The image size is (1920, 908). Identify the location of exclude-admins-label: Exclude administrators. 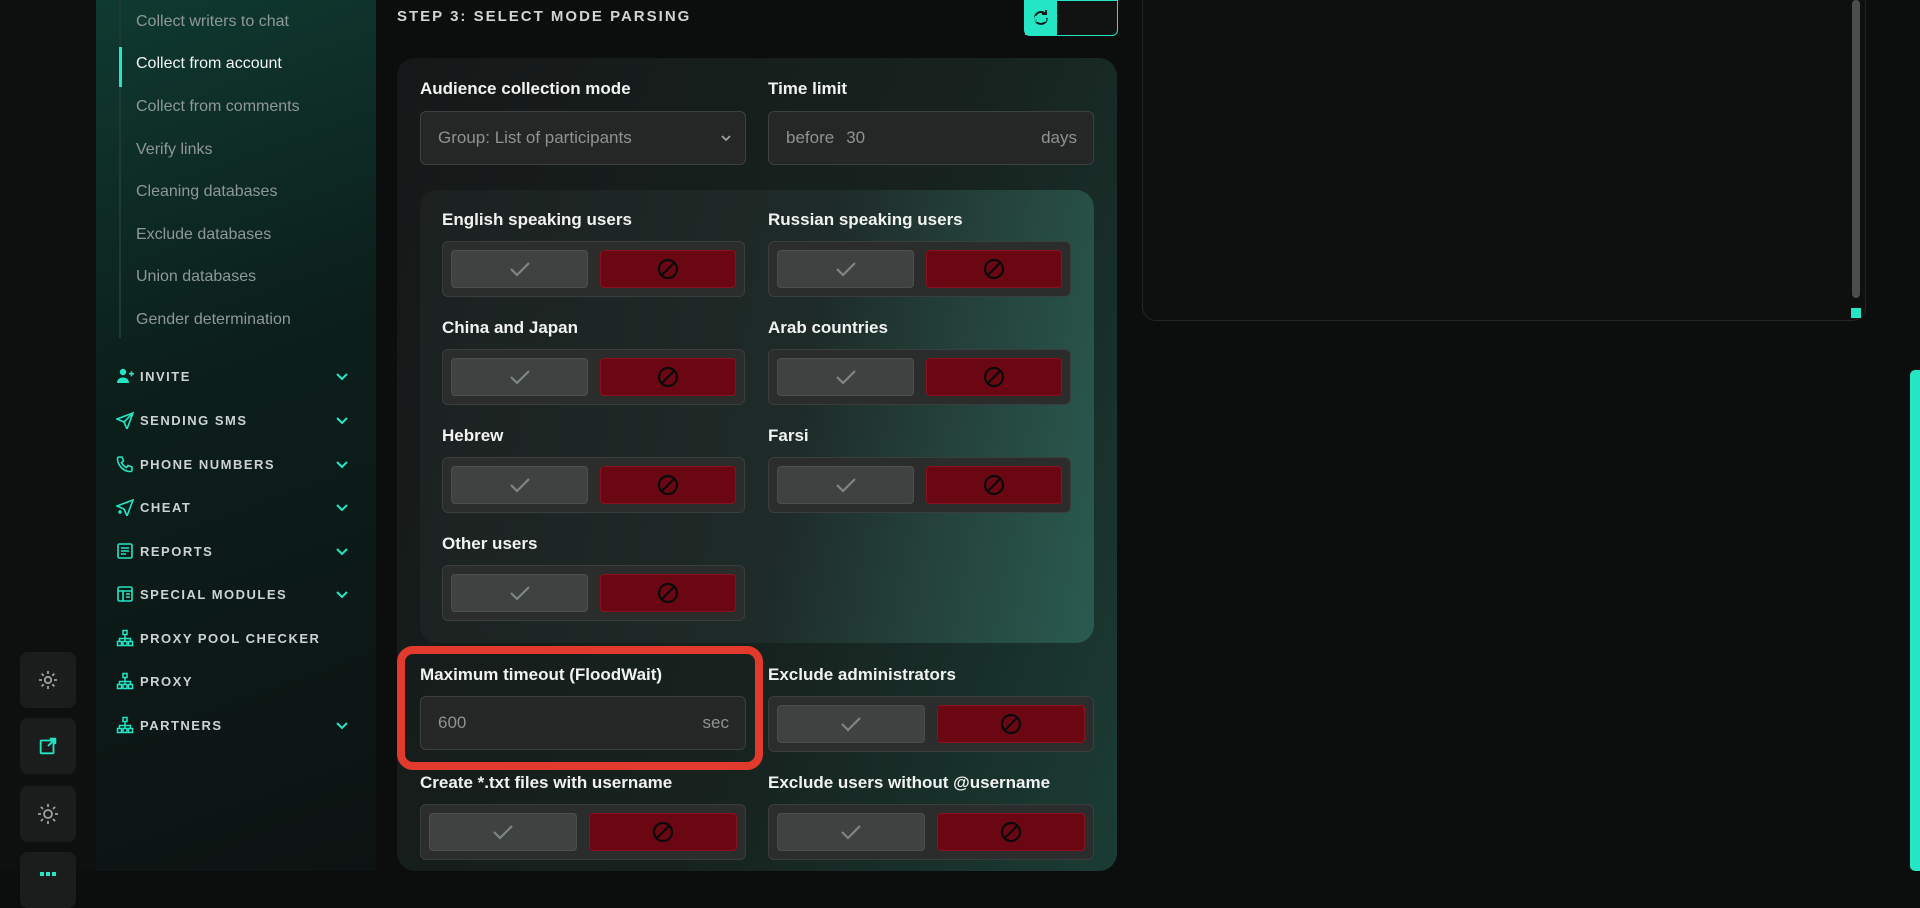
(862, 674).